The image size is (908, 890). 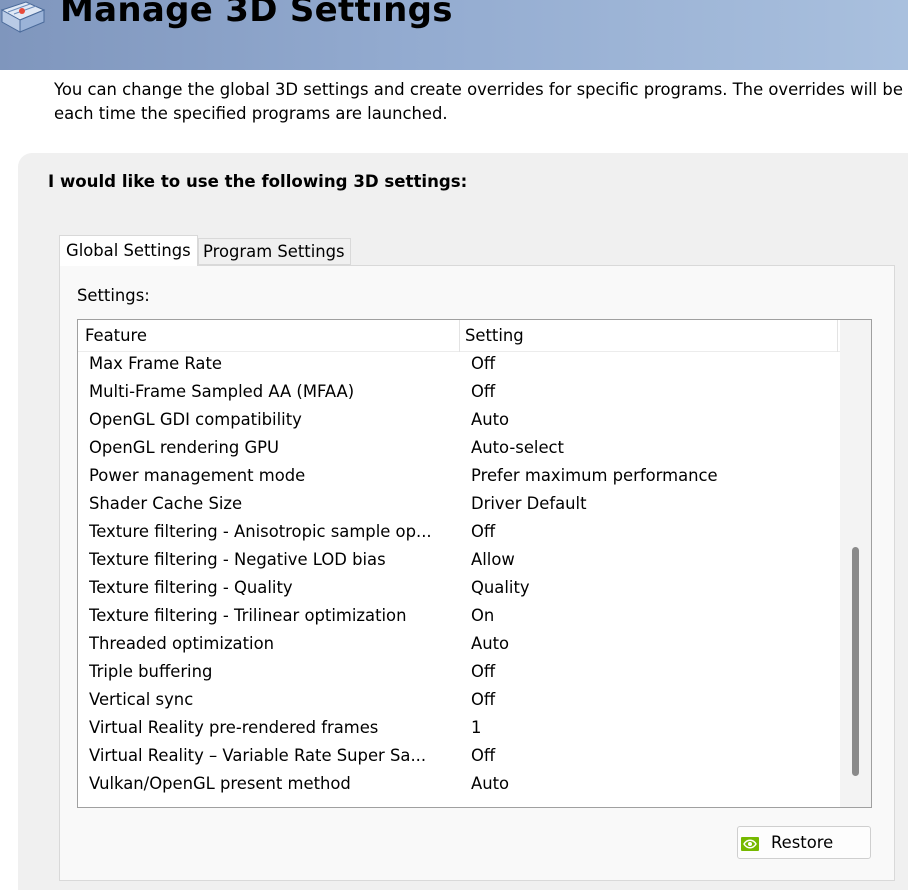 I want to click on restore-label: Restore, so click(x=802, y=842).